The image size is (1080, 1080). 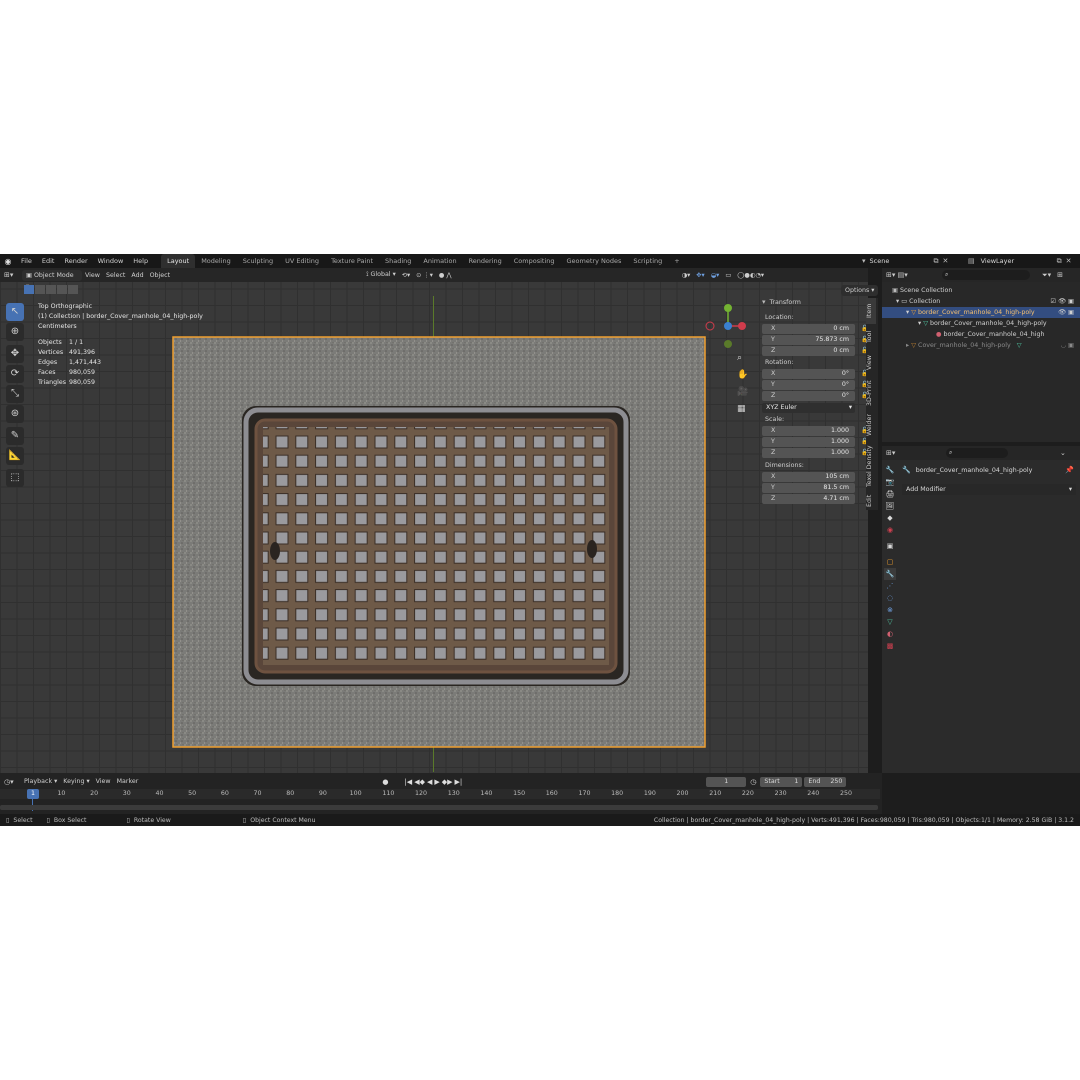 I want to click on physics-tab-icon: ◌, so click(x=890, y=598).